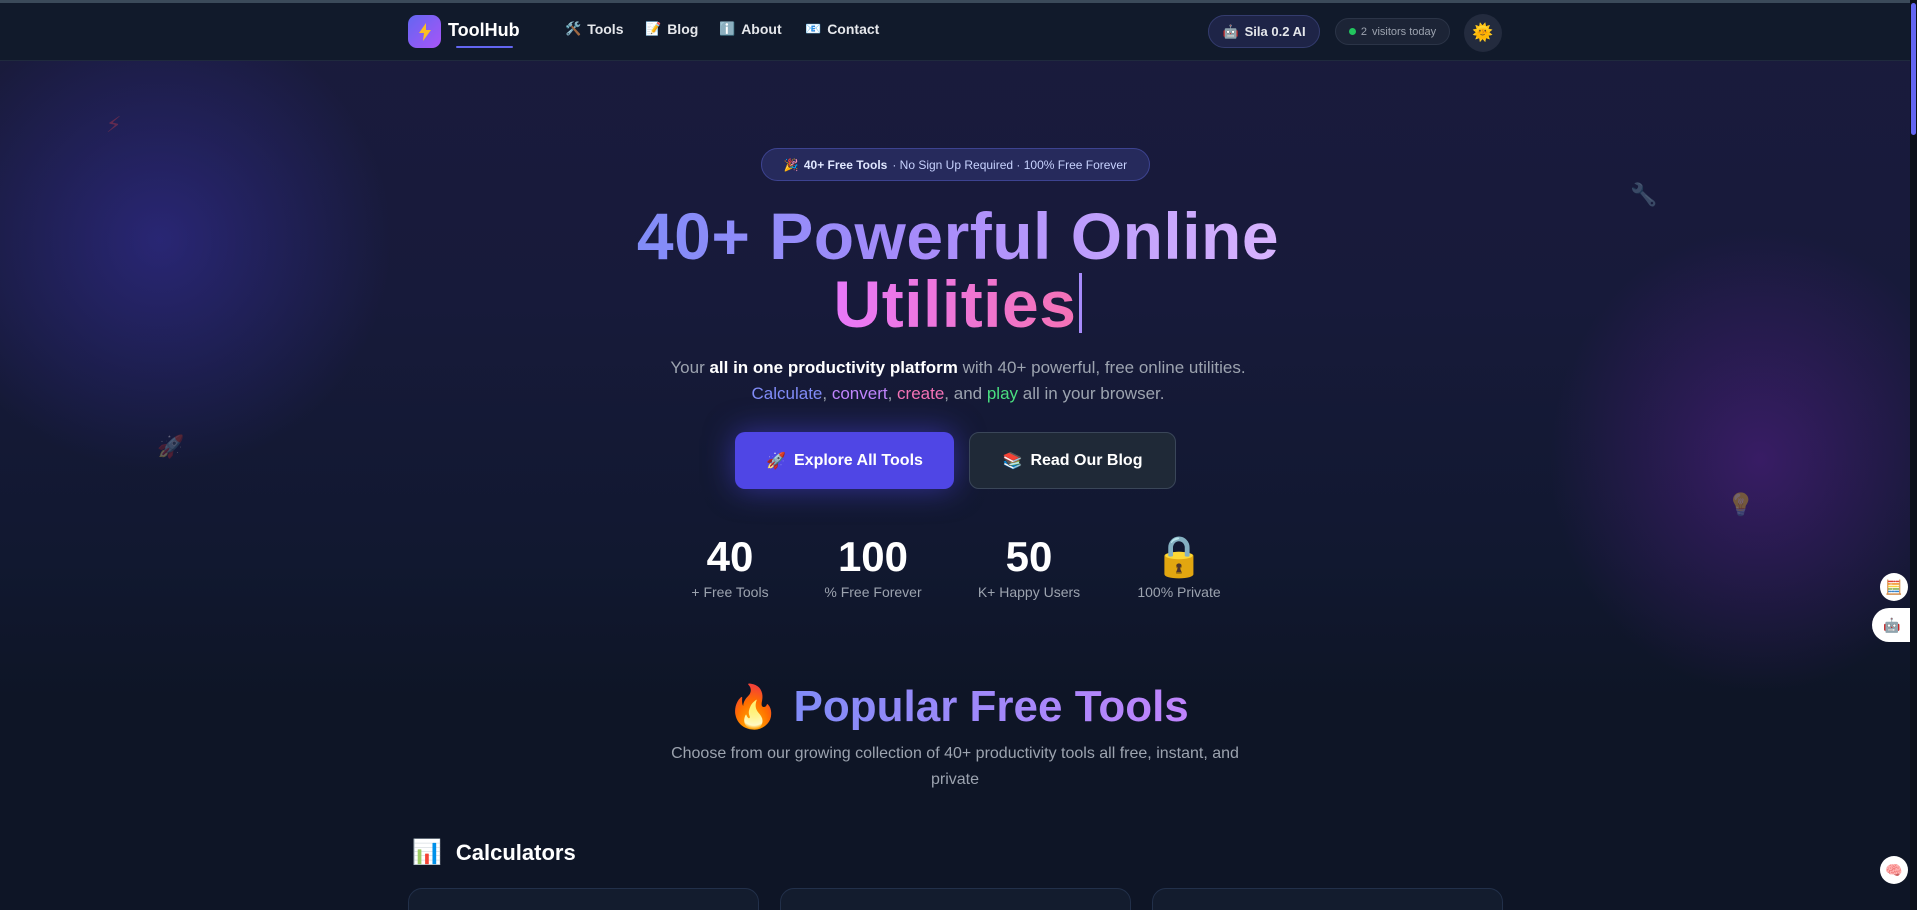 The image size is (1917, 910). I want to click on chatbot-icon: 🤖, so click(1892, 624).